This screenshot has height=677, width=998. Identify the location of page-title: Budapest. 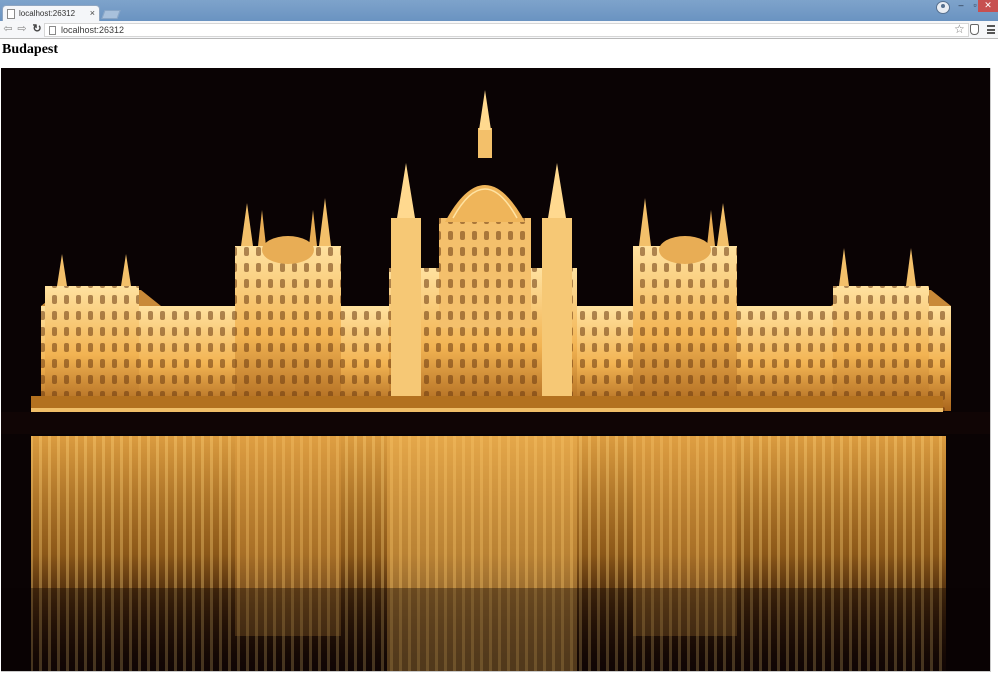
(30, 49).